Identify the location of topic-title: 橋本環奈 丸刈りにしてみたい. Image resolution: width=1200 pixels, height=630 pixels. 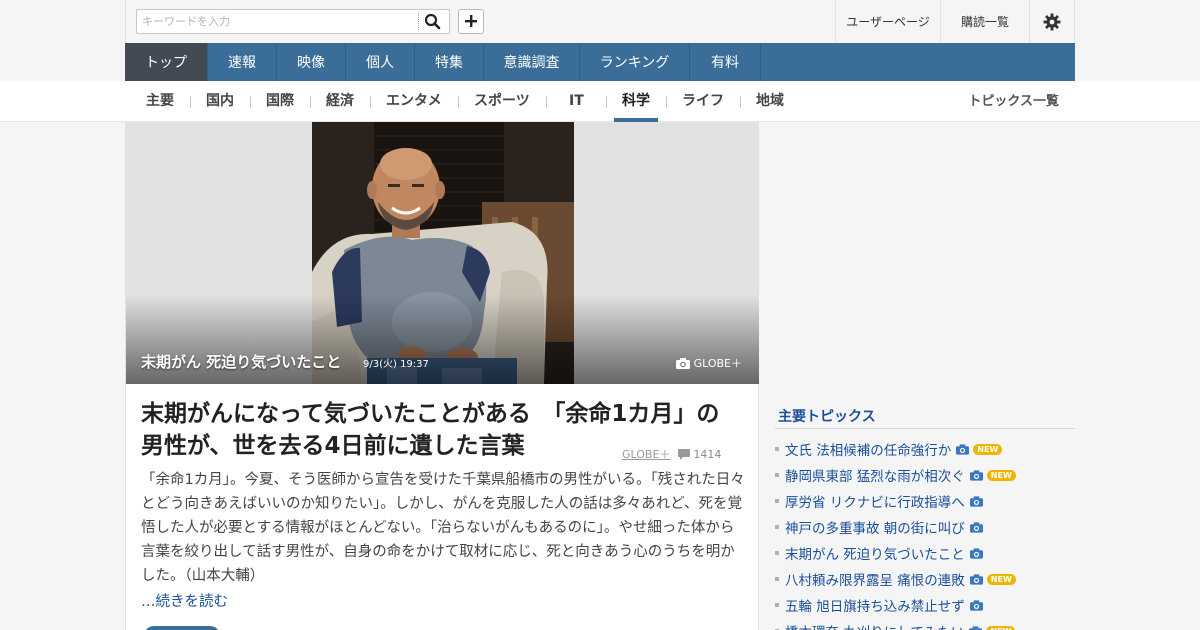
(874, 625).